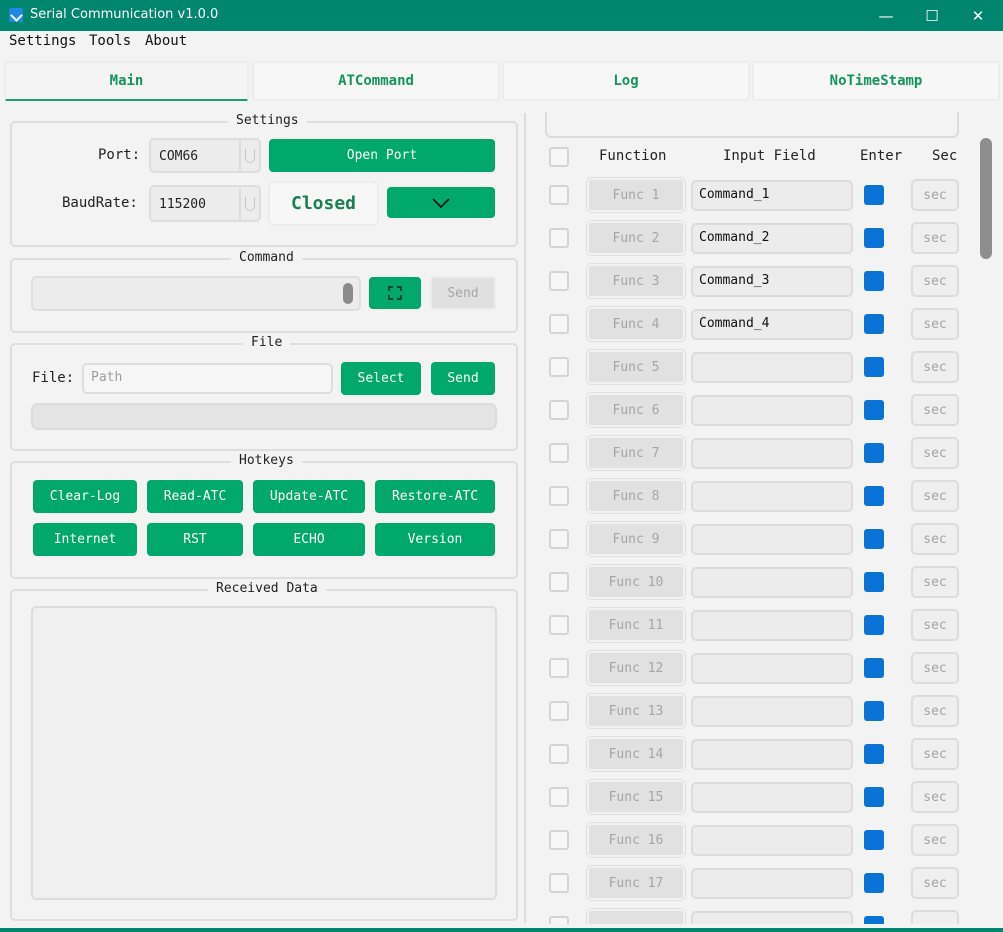 The width and height of the screenshot is (1003, 932). Describe the element at coordinates (42, 41) in the screenshot. I see `menu-settings: Settings` at that location.